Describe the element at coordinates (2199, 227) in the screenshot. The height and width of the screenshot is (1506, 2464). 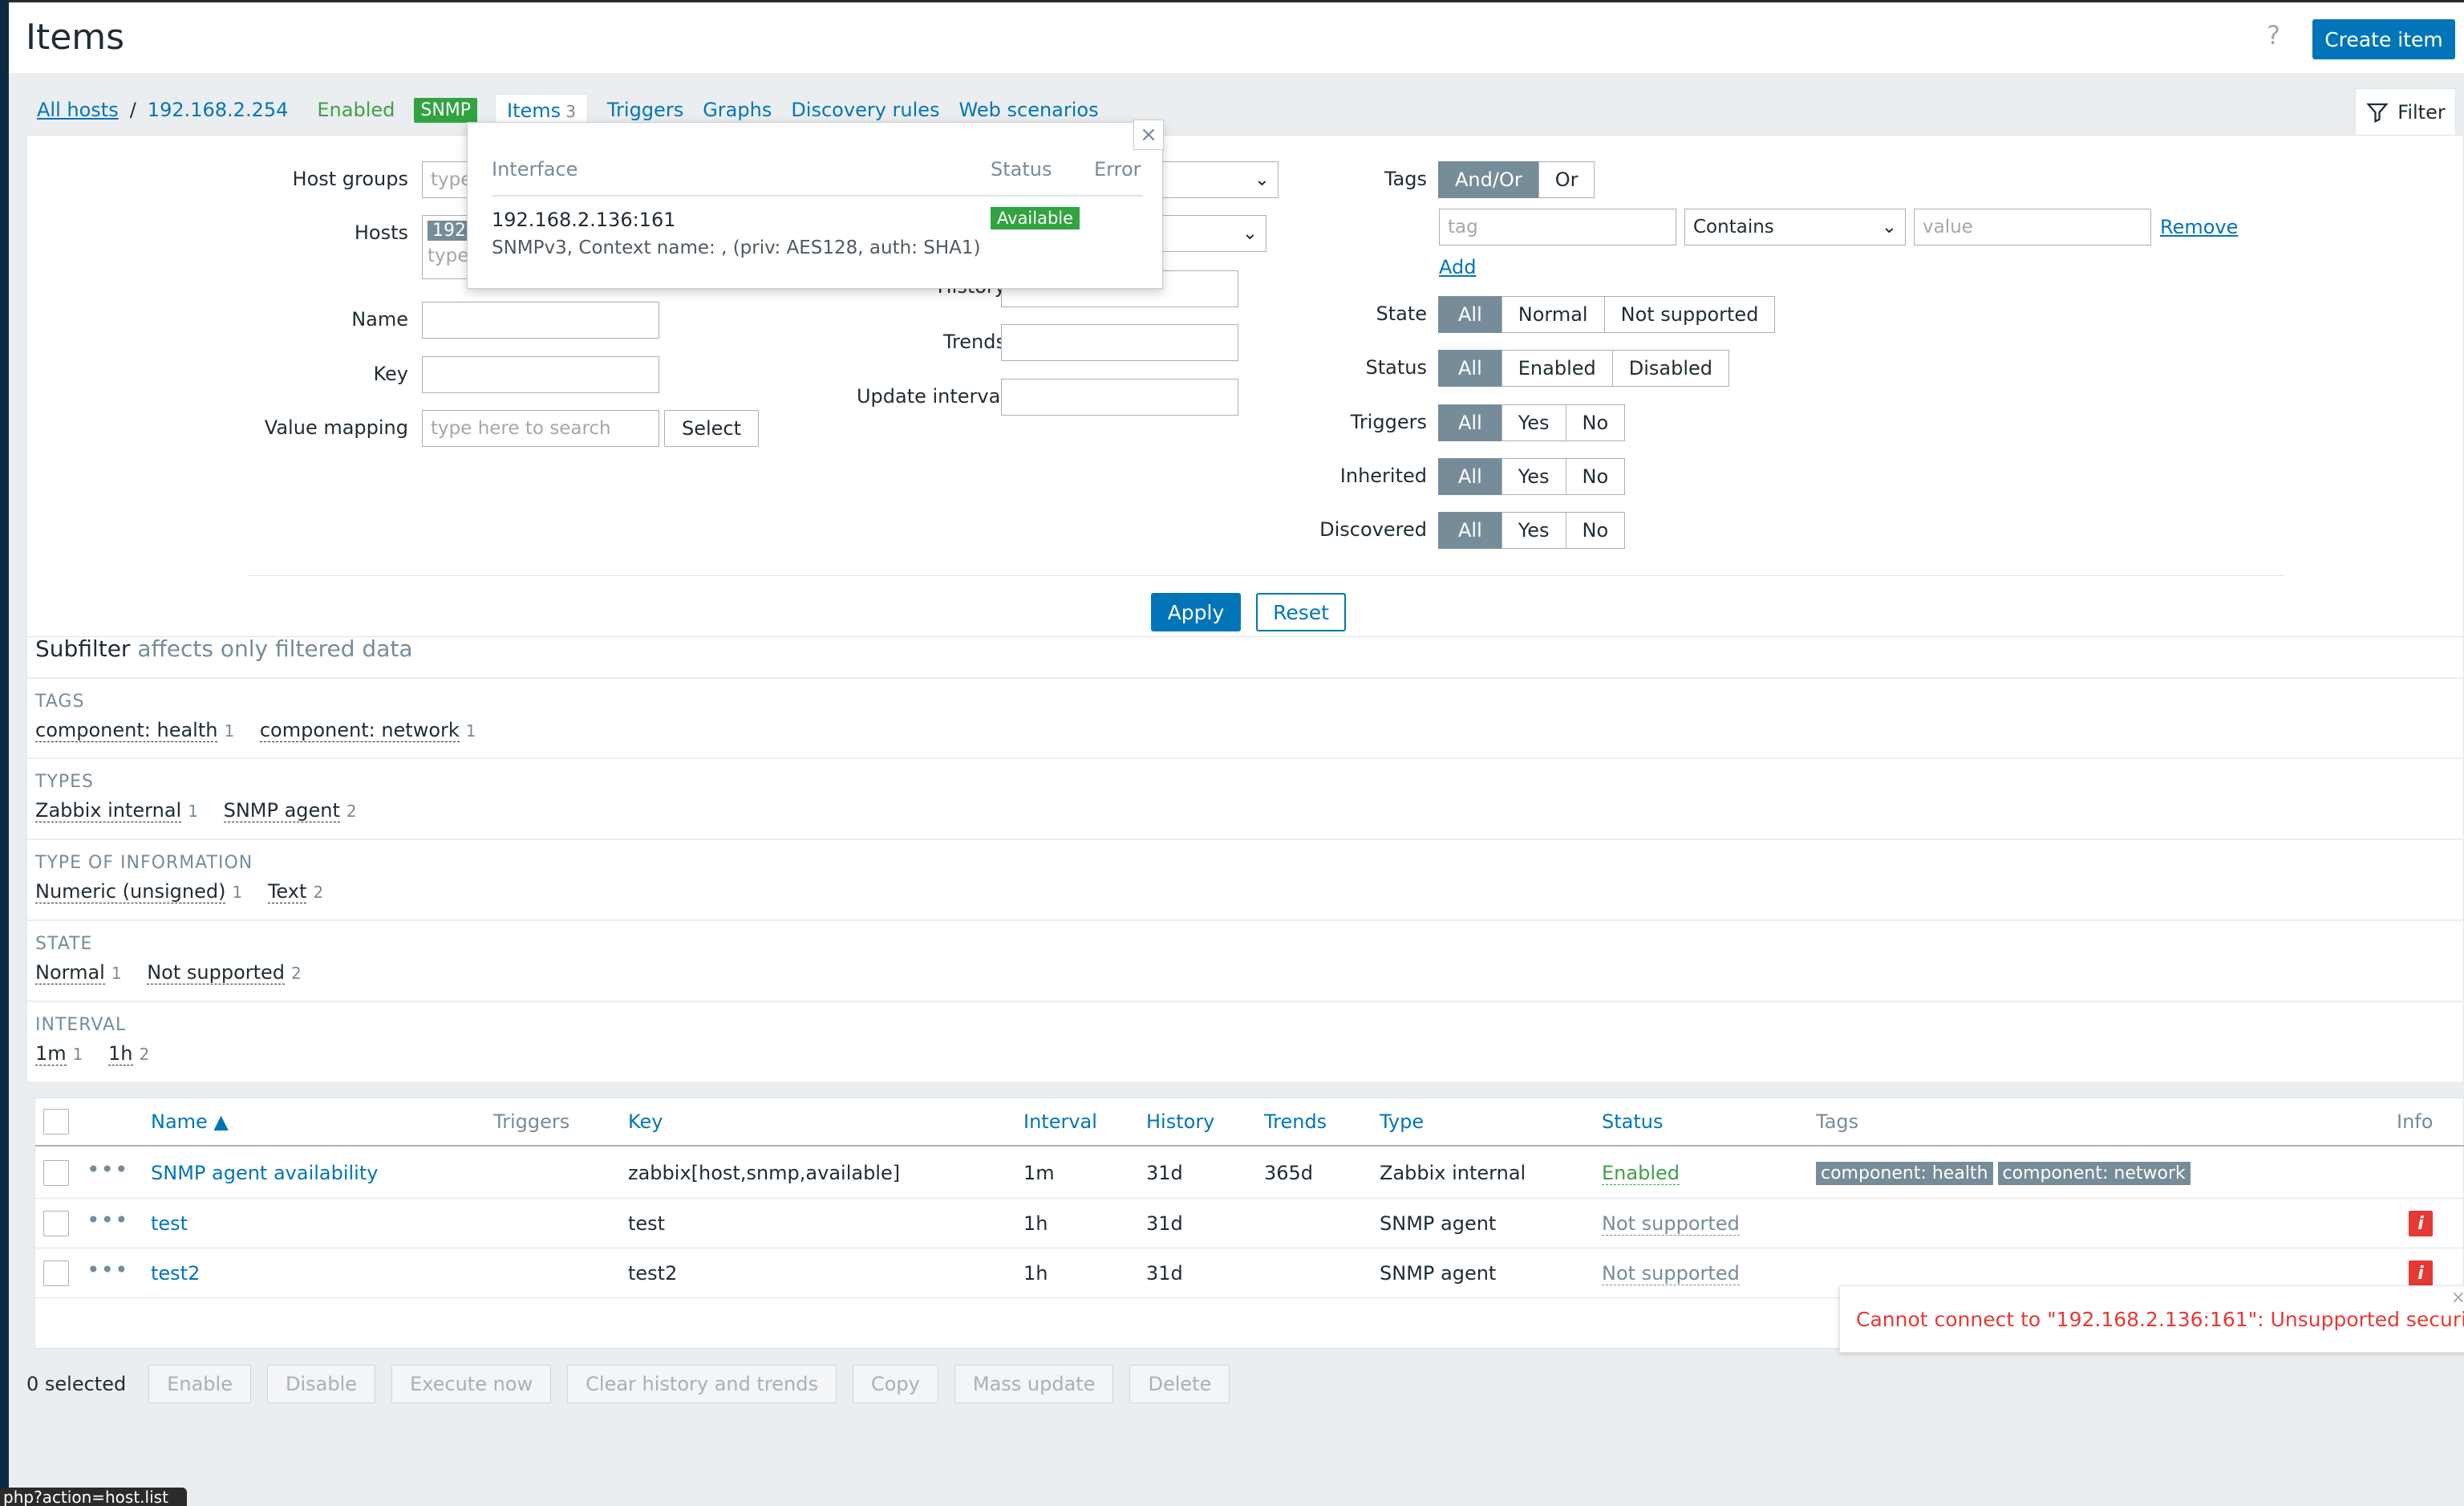
I see `remove-tag-link: Remove` at that location.